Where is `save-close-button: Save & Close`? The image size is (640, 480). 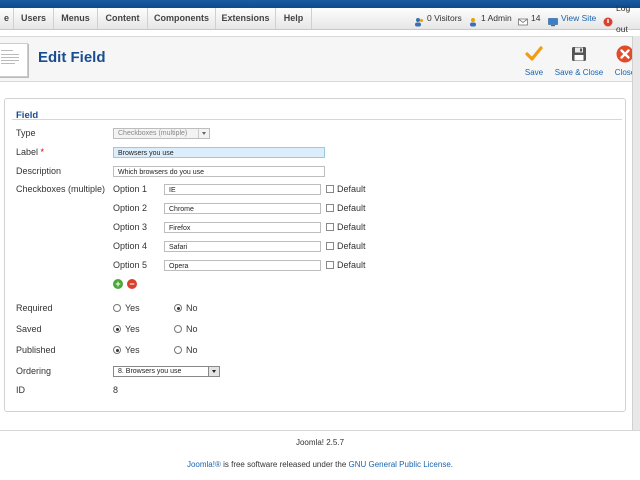 save-close-button: Save & Close is located at coordinates (579, 61).